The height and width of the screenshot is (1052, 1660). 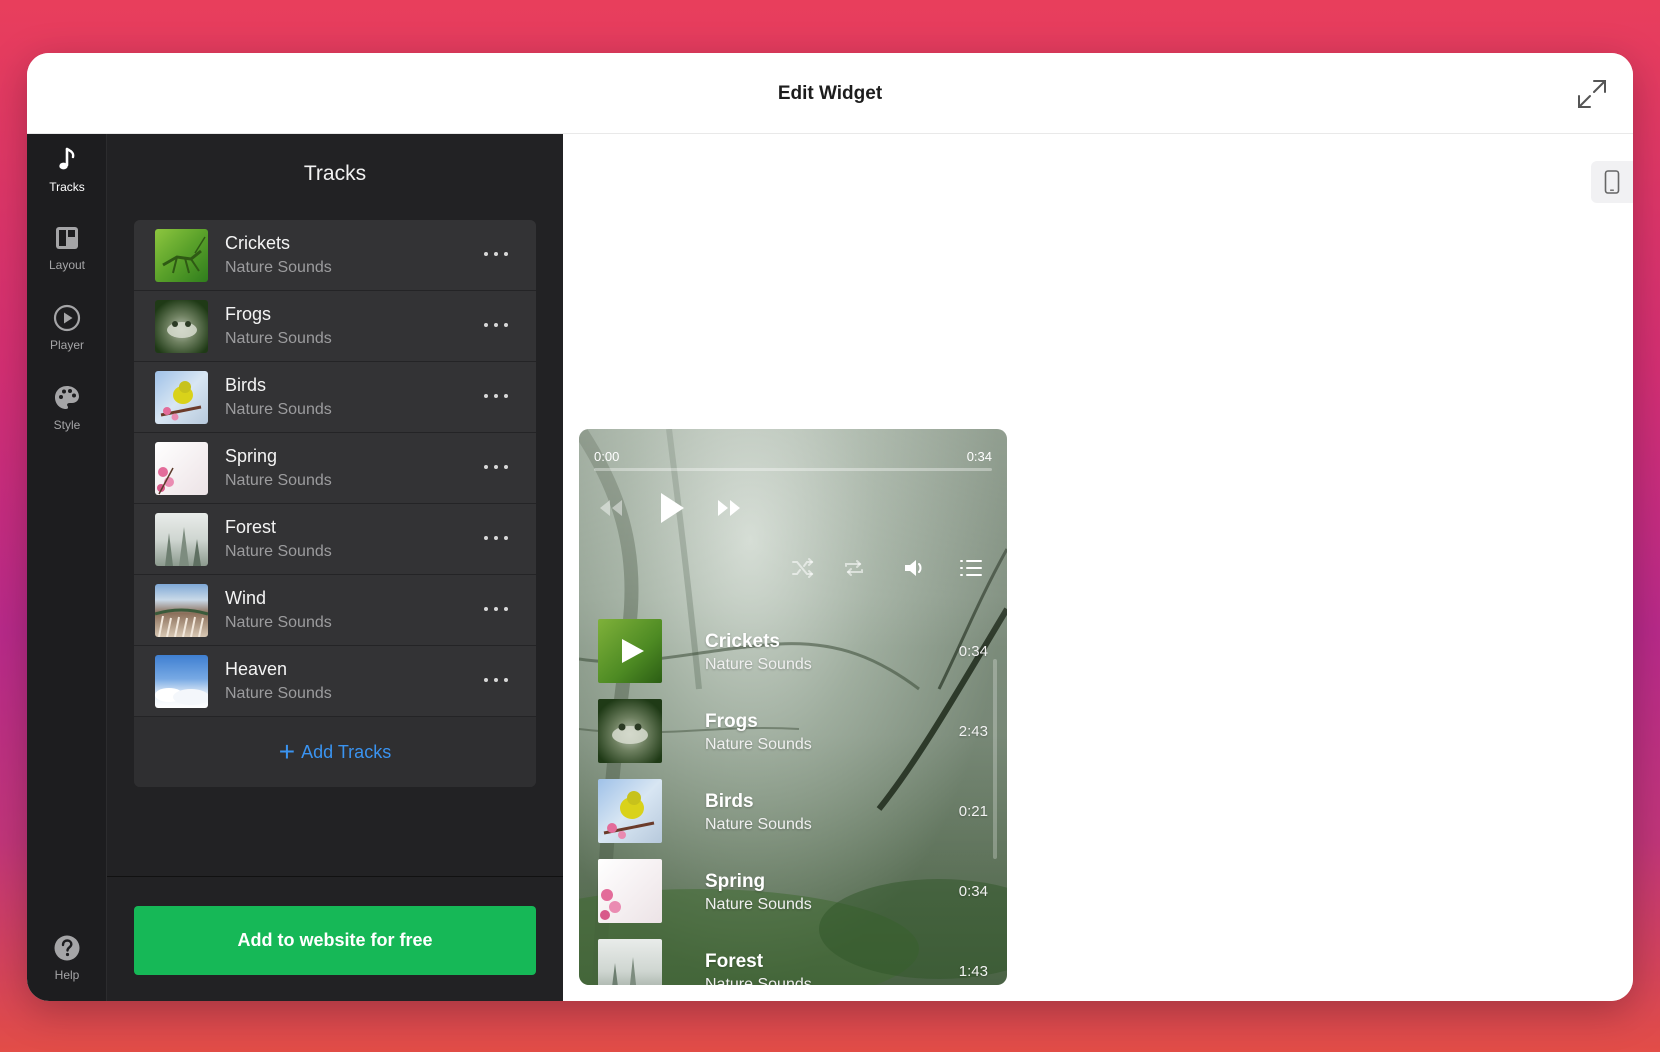 I want to click on layout-icon, so click(x=67, y=238).